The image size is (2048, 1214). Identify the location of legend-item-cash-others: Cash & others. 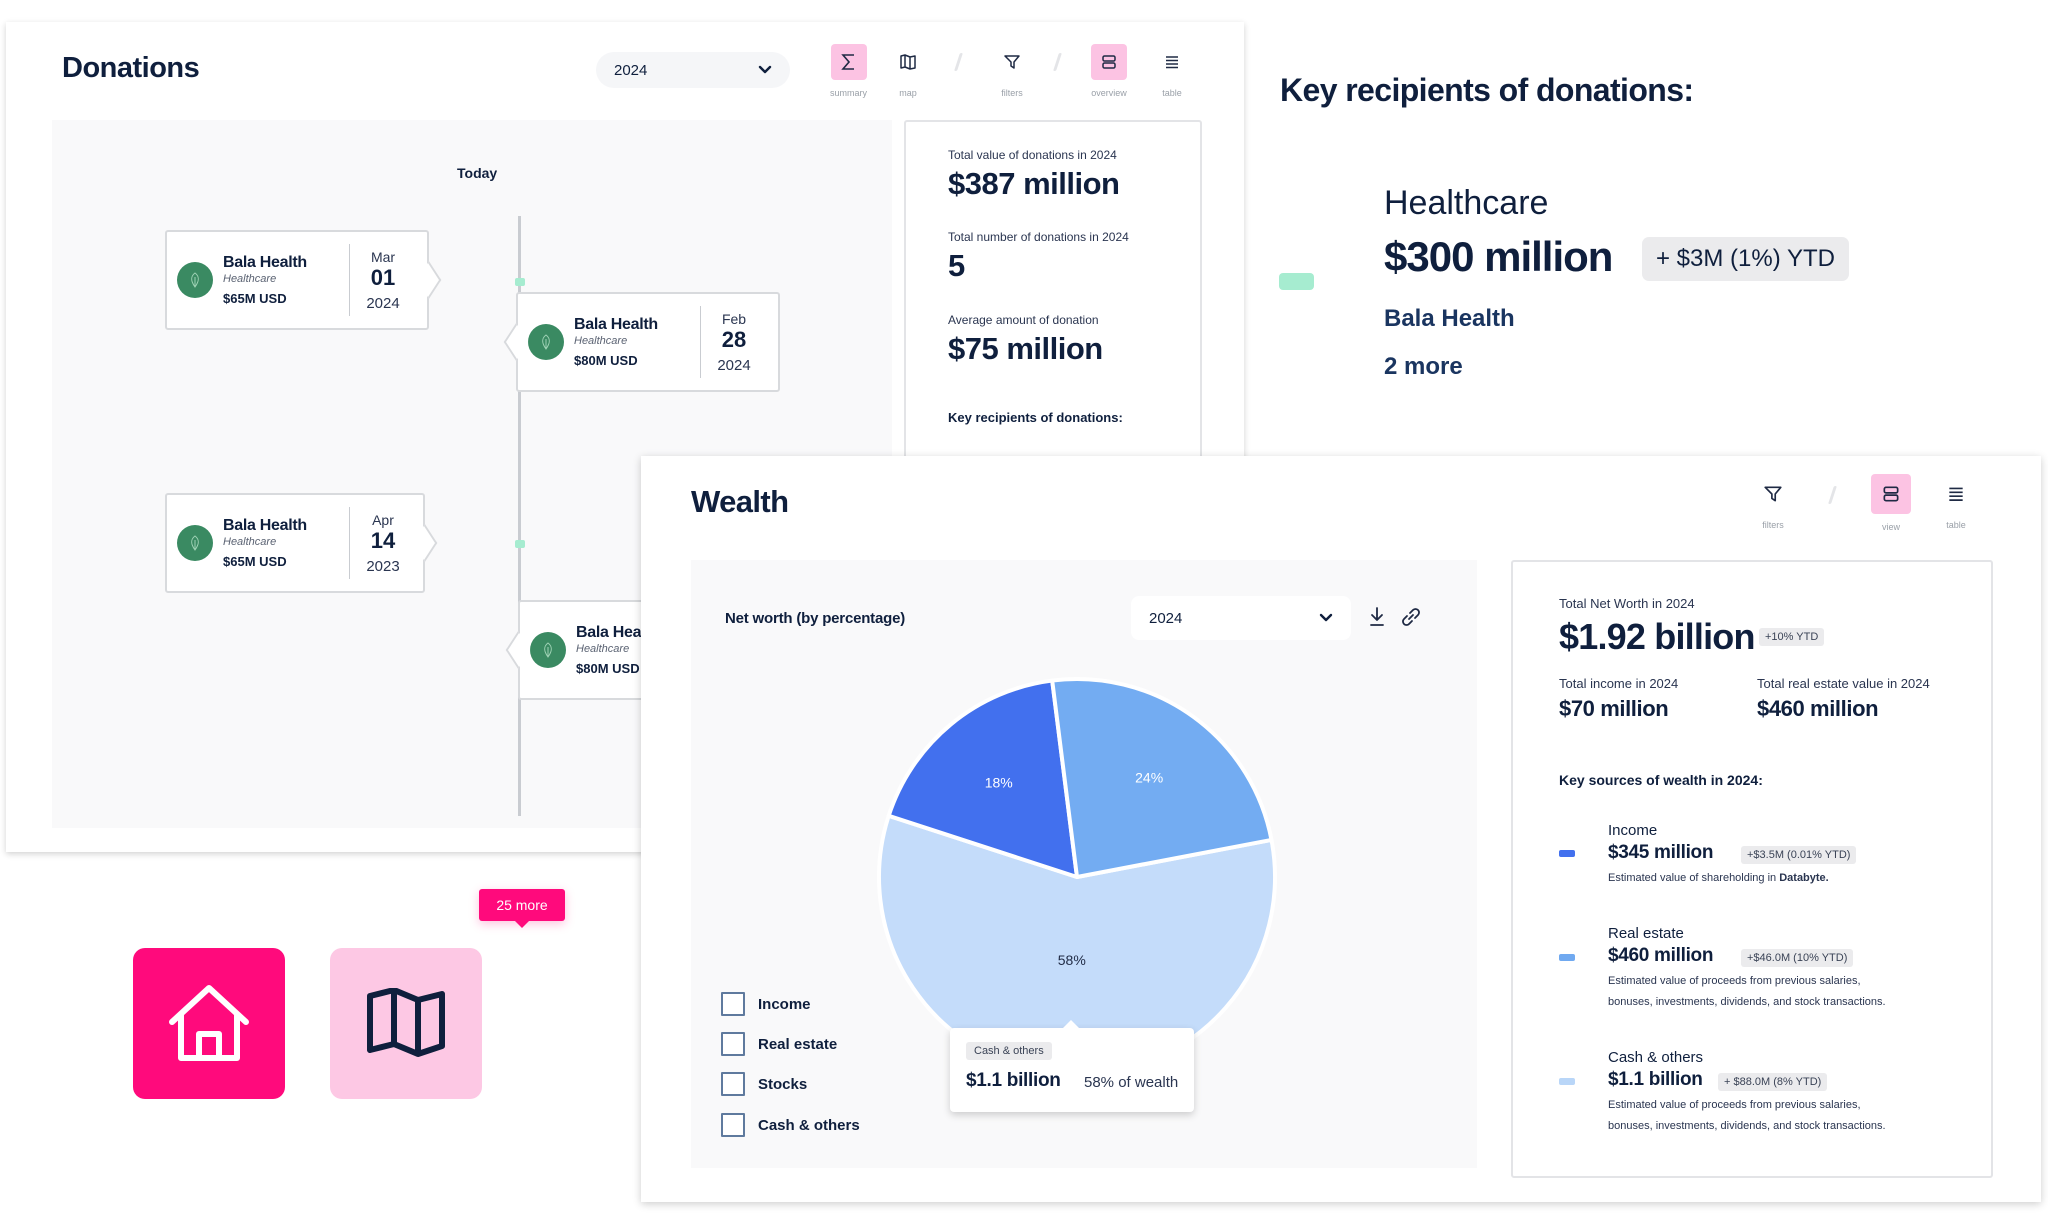
(790, 1125).